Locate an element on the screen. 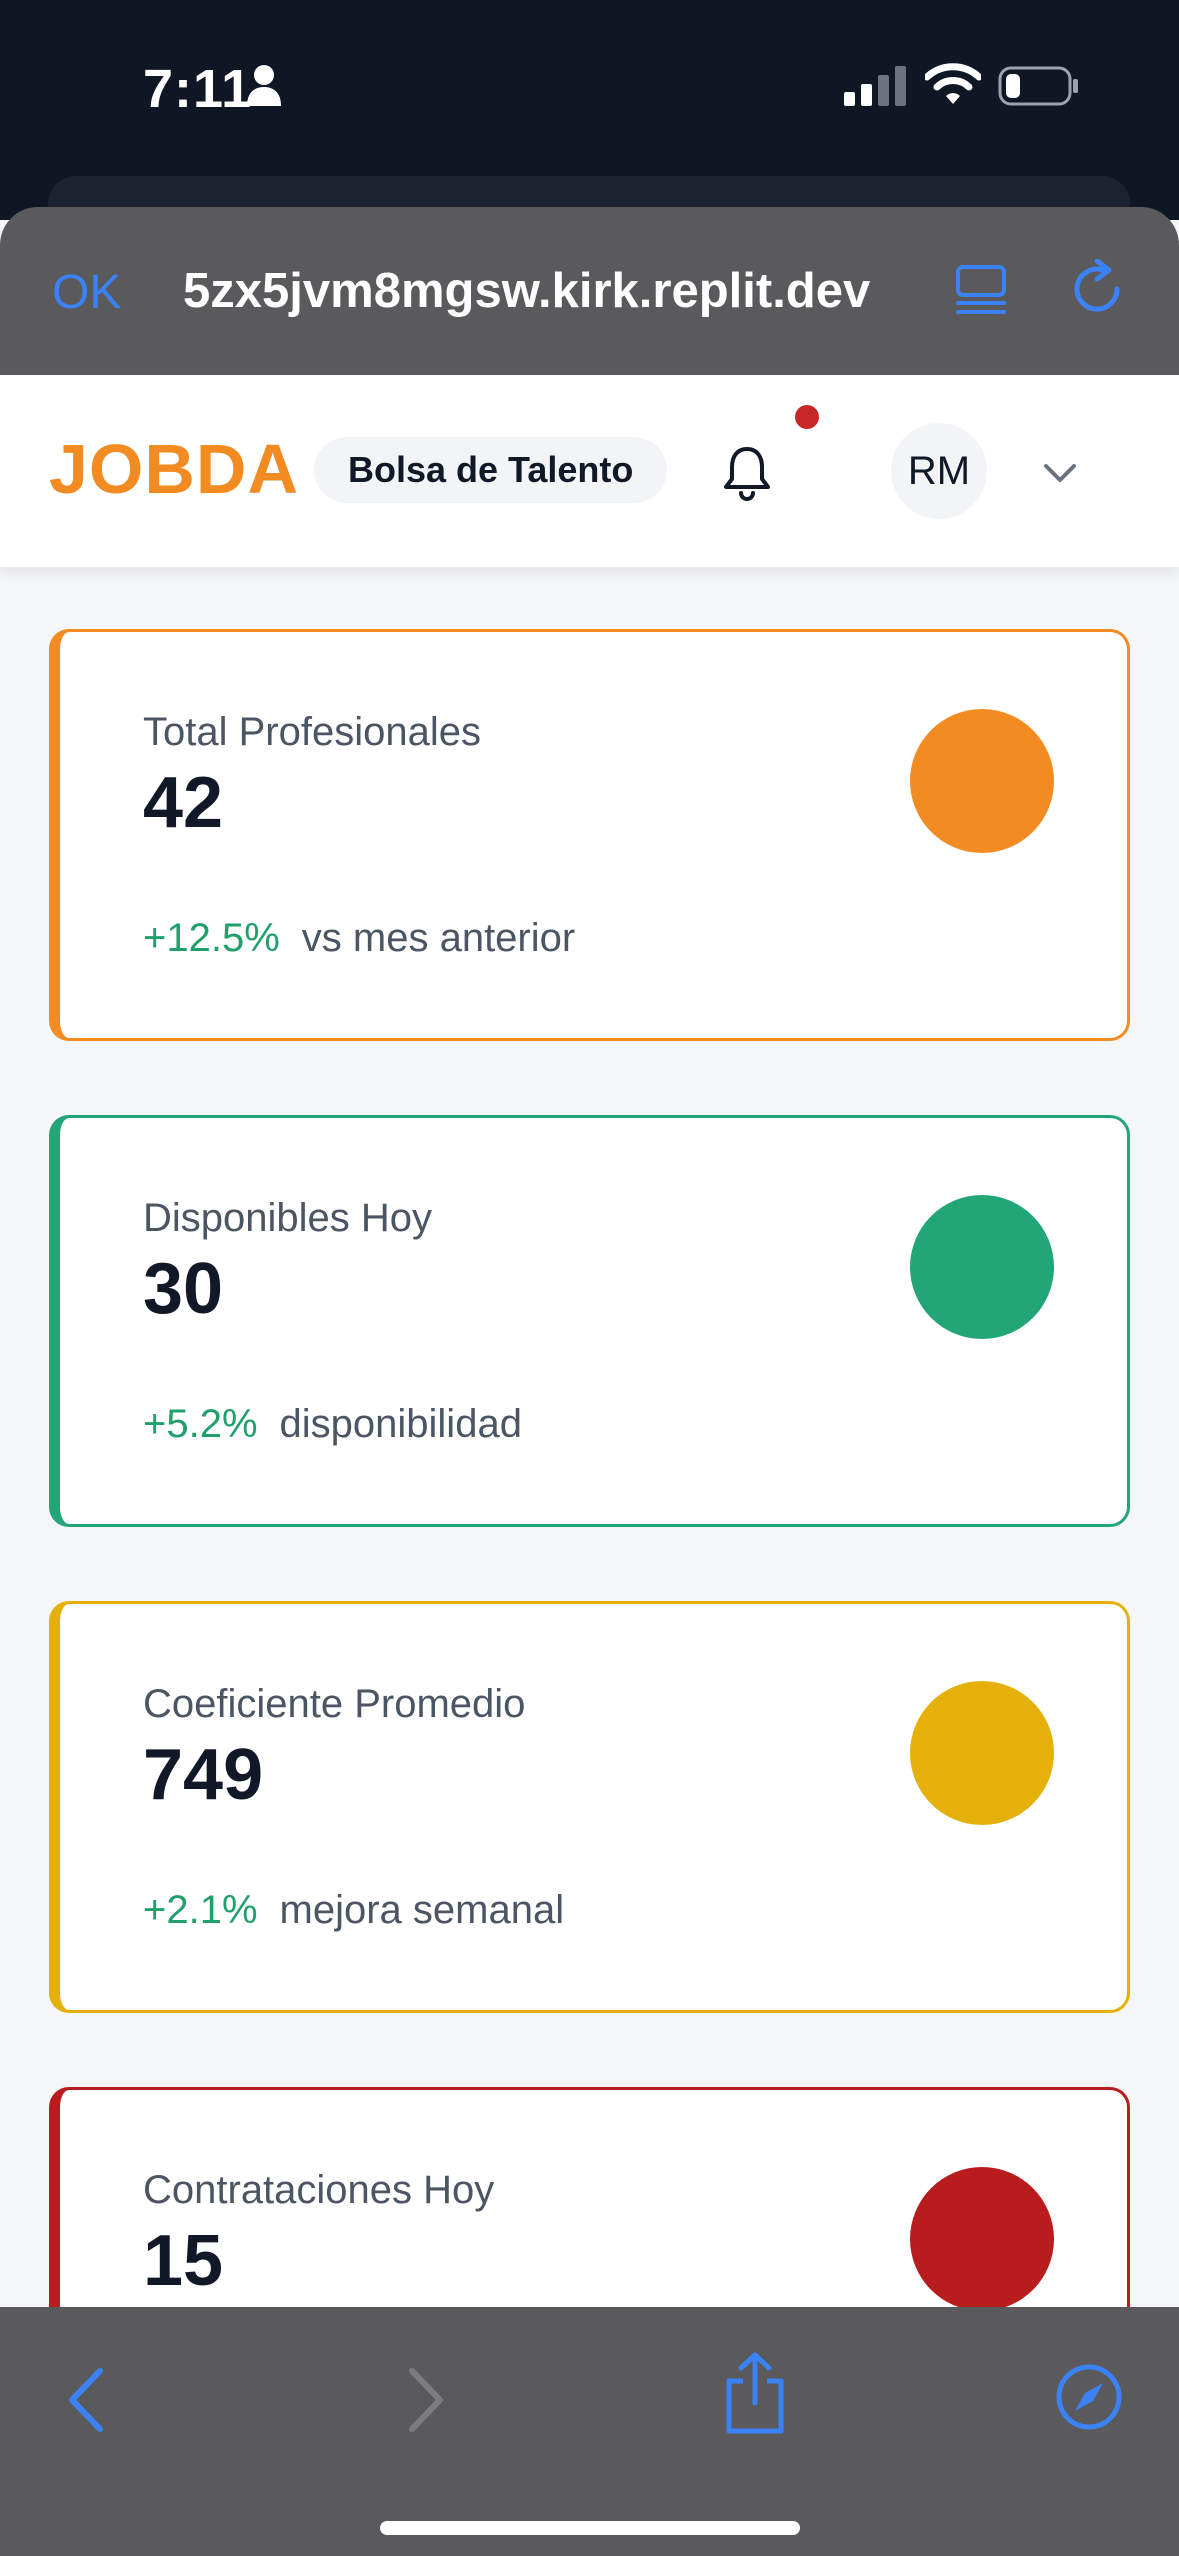  url-field: 5zx5jvm8mgsw.kirk.replit.dev is located at coordinates (548, 291).